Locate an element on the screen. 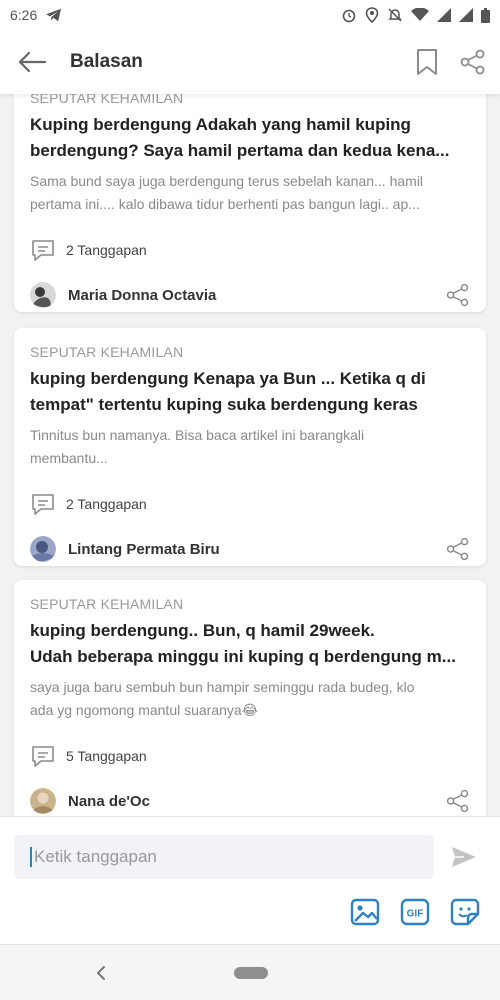 This screenshot has height=1000, width=500. gif-button: GIF is located at coordinates (415, 912).